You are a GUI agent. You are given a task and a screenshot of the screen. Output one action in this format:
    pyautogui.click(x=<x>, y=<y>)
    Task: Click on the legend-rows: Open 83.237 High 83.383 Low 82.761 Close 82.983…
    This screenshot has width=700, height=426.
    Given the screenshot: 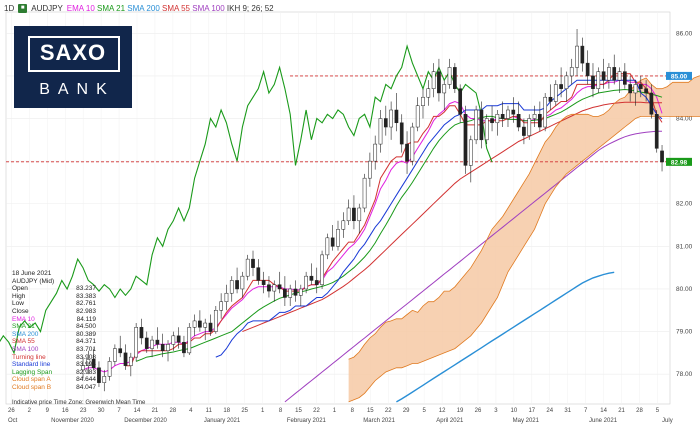 What is the action you would take?
    pyautogui.click(x=54, y=338)
    